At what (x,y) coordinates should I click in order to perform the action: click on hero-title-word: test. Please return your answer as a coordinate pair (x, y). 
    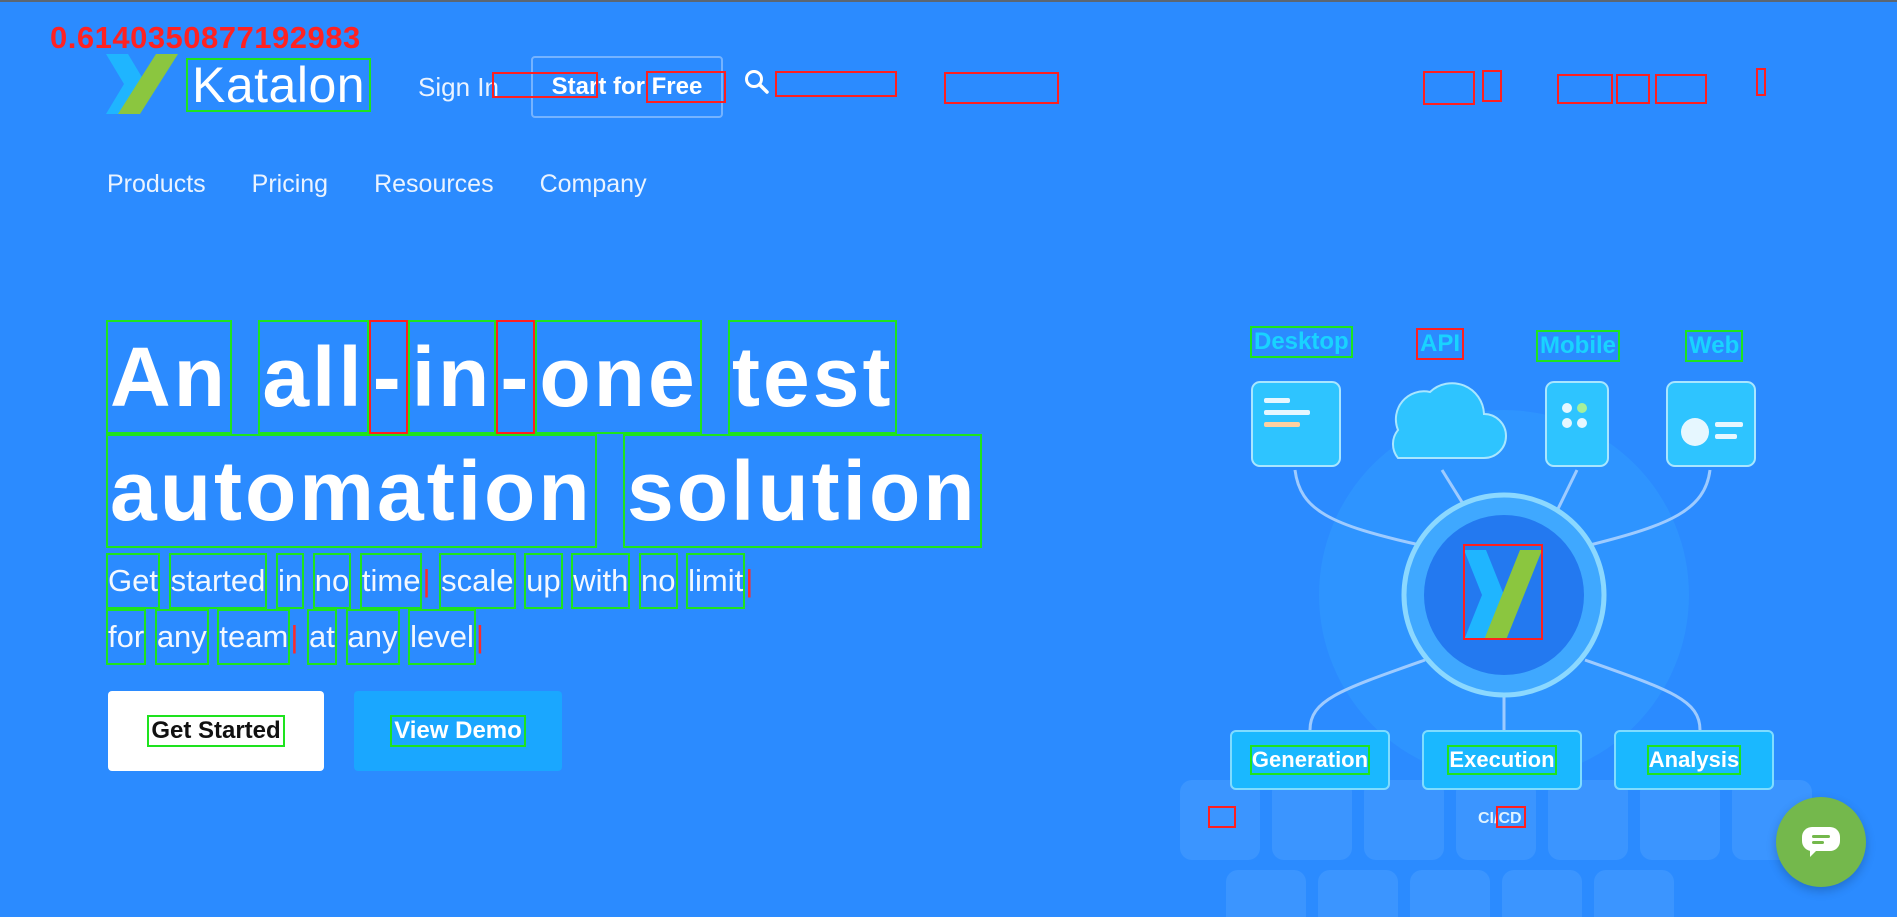
    Looking at the image, I should click on (813, 377).